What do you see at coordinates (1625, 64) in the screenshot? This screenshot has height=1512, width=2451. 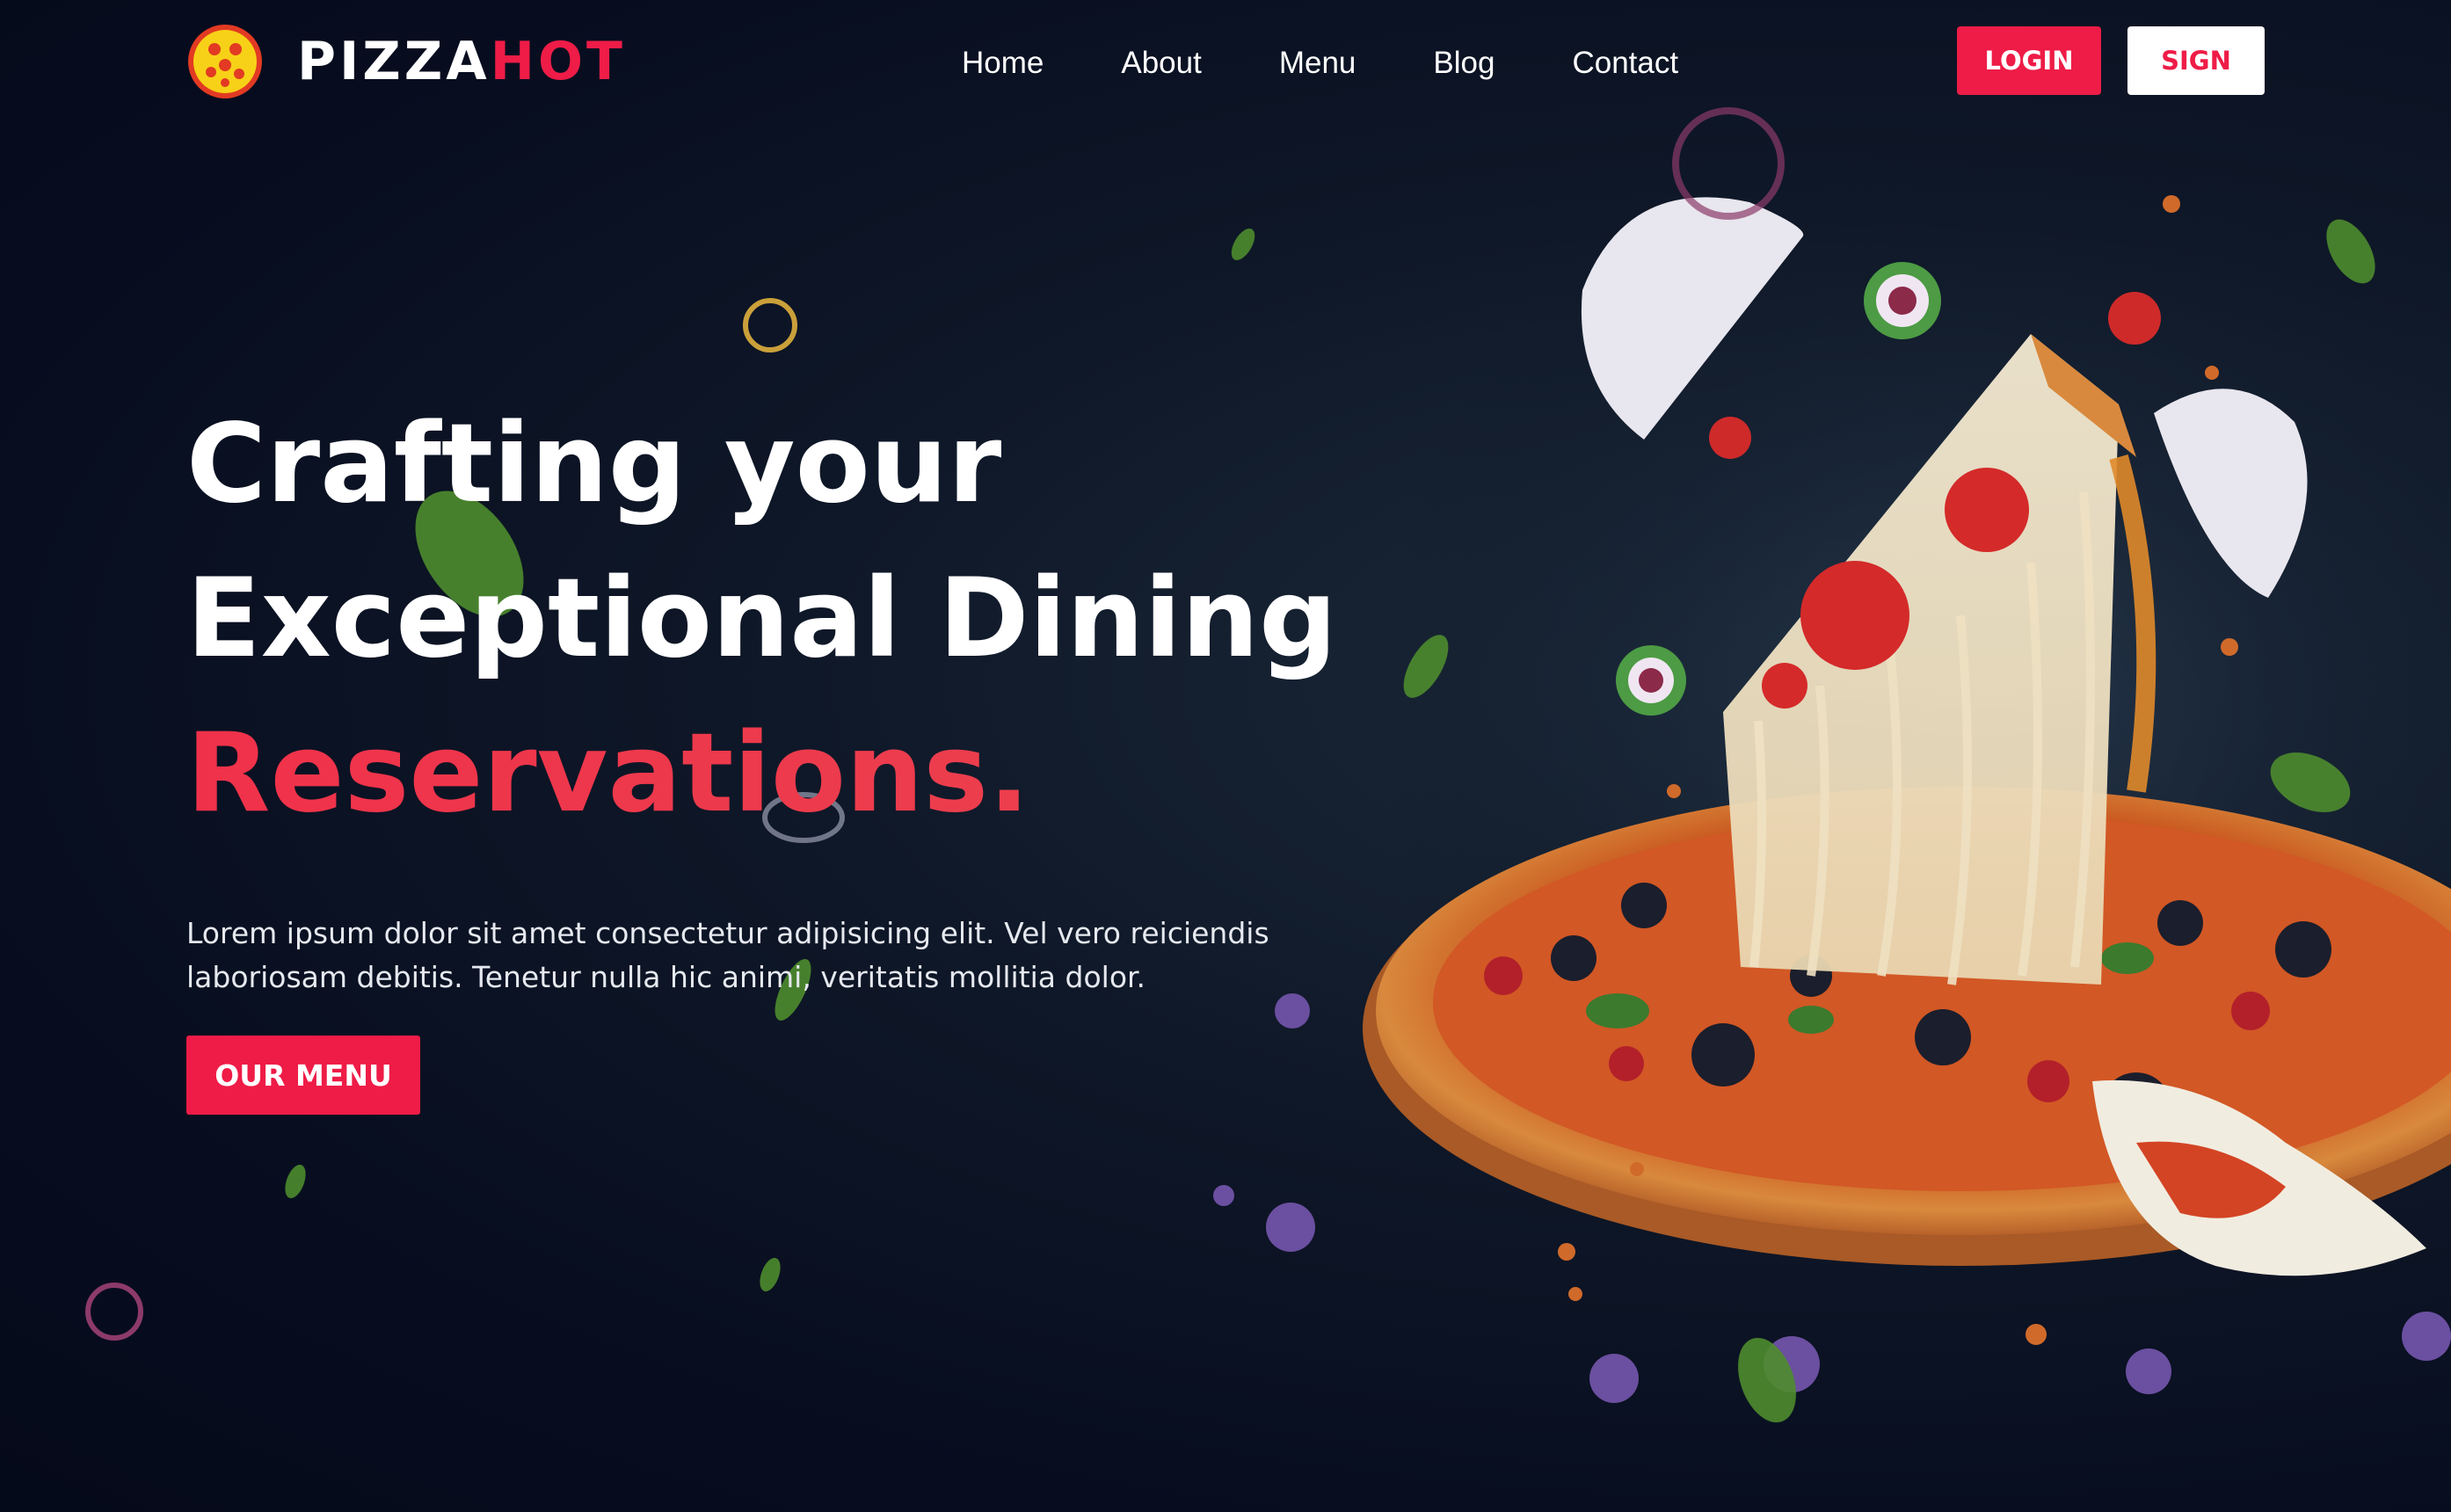 I see `nav-contact: Contact` at bounding box center [1625, 64].